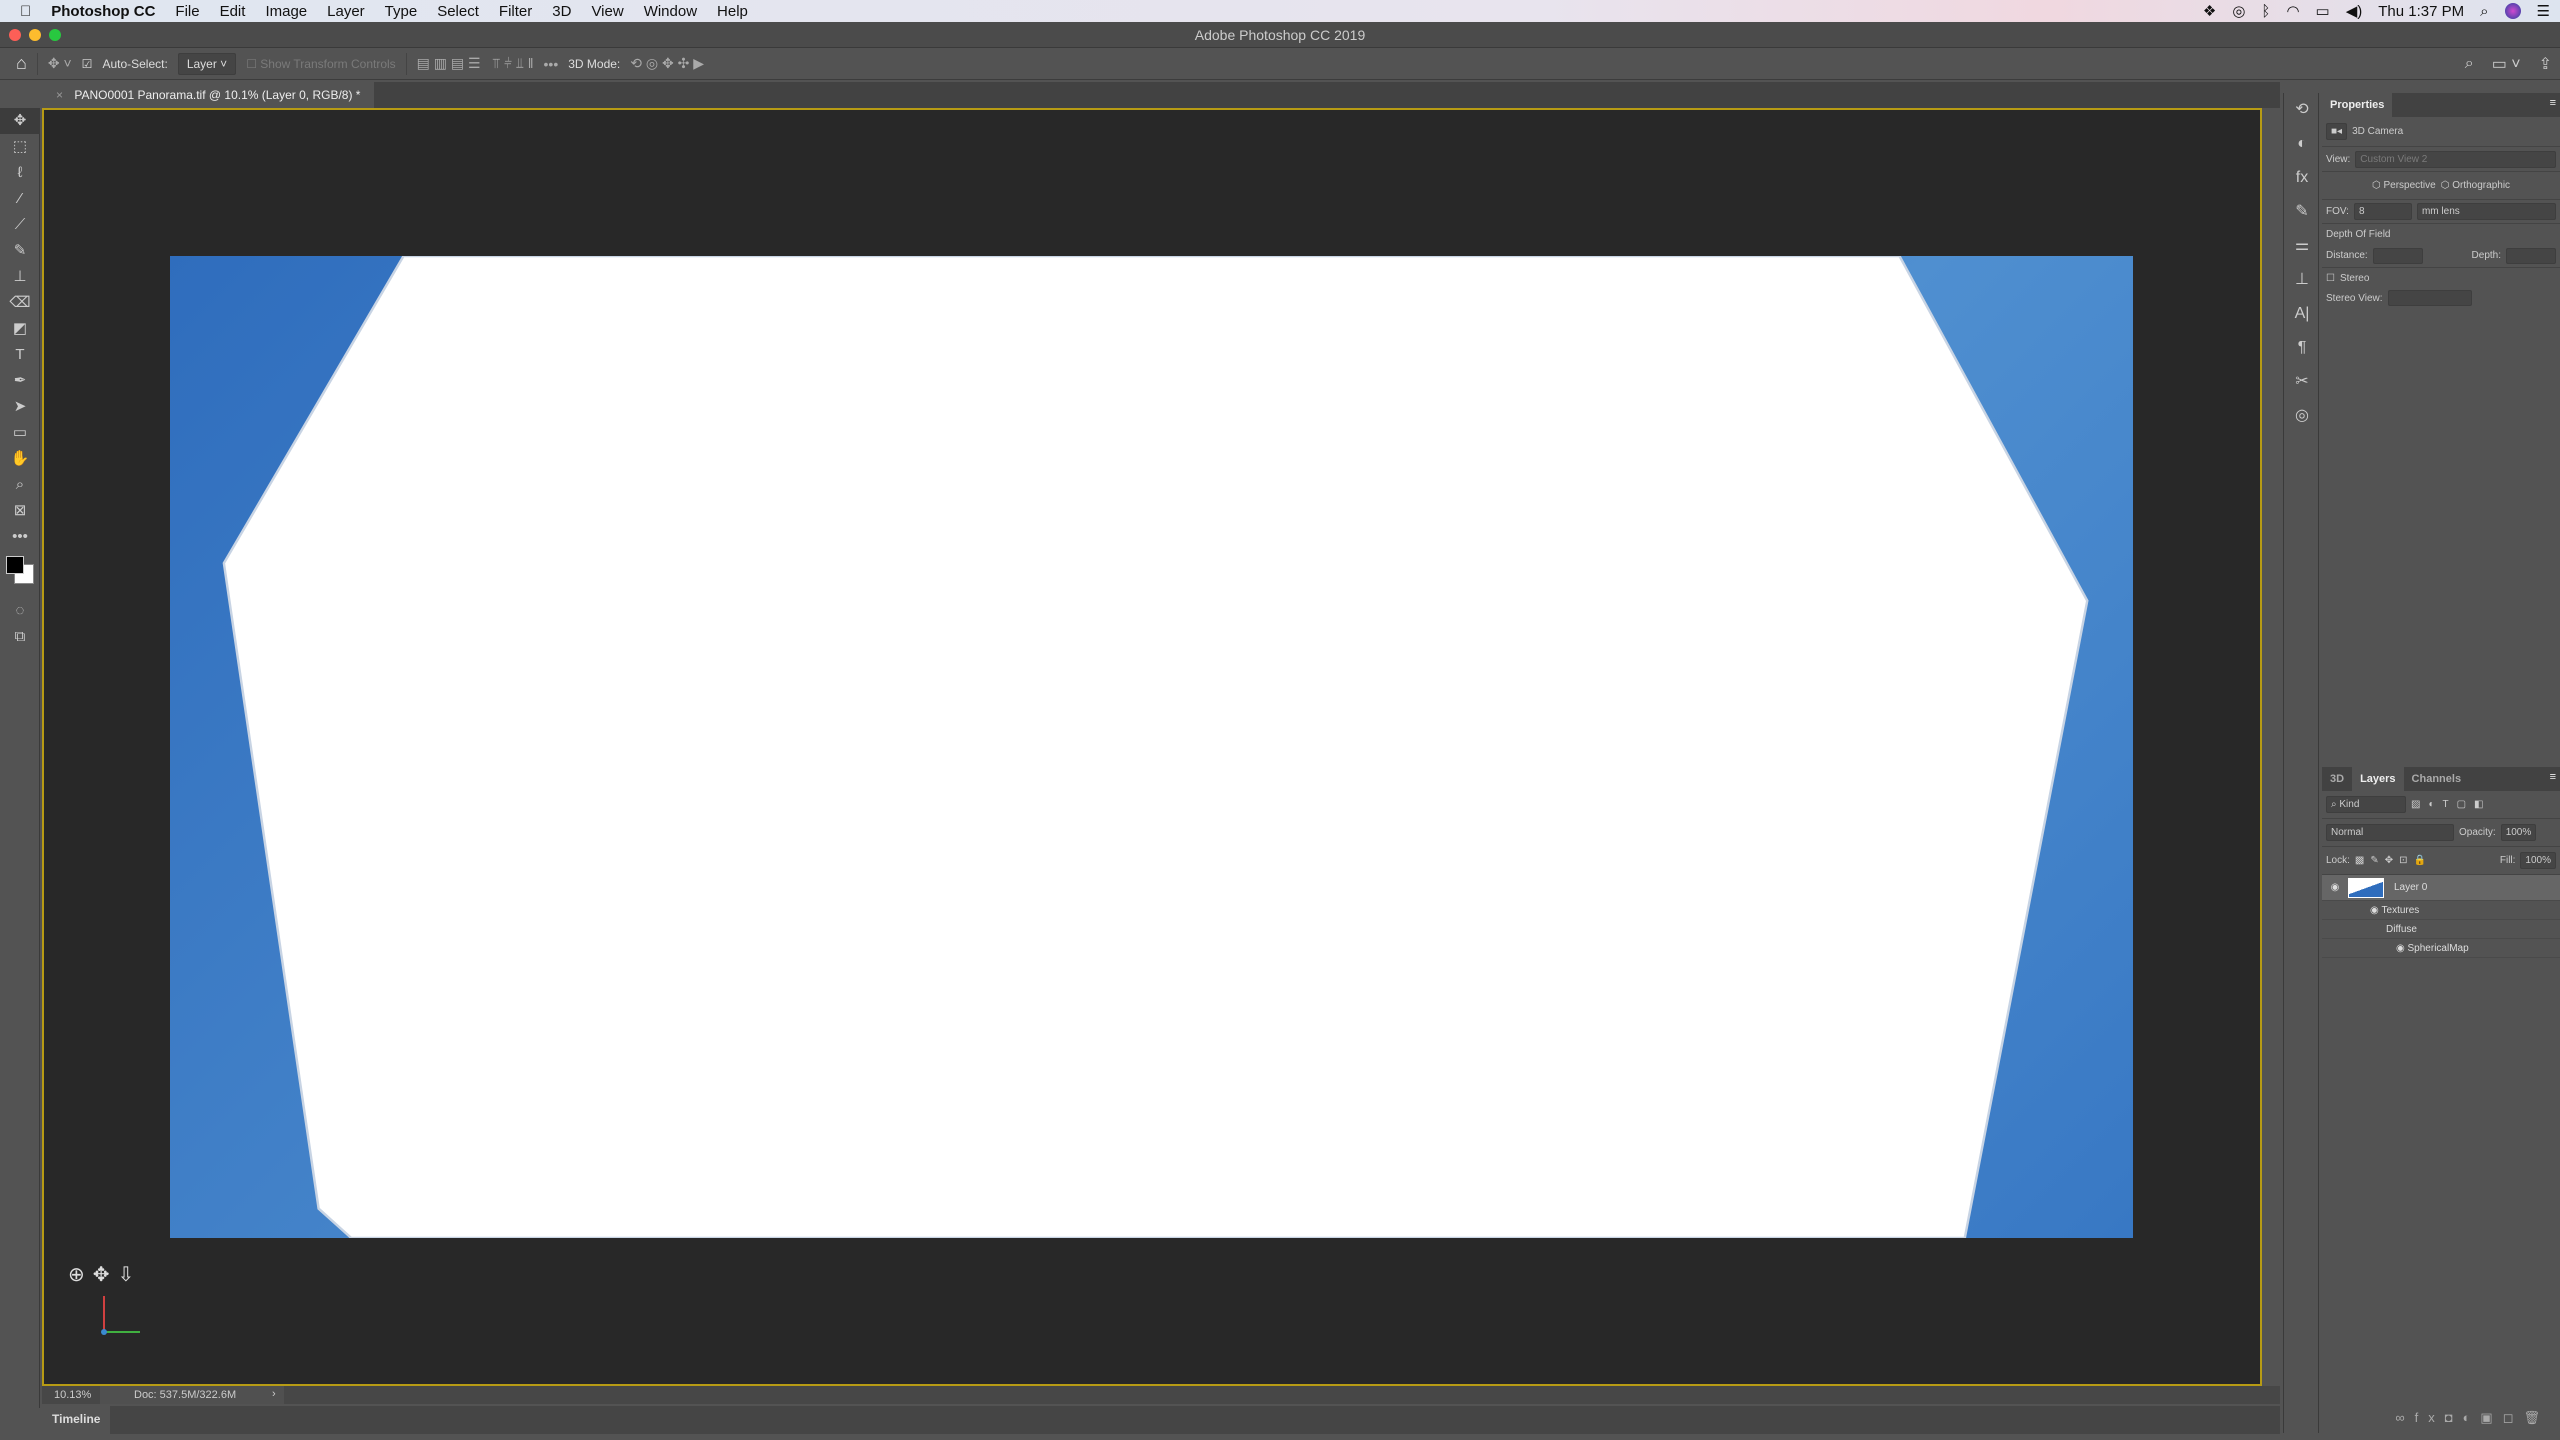  I want to click on siri-icon, so click(2512, 11).